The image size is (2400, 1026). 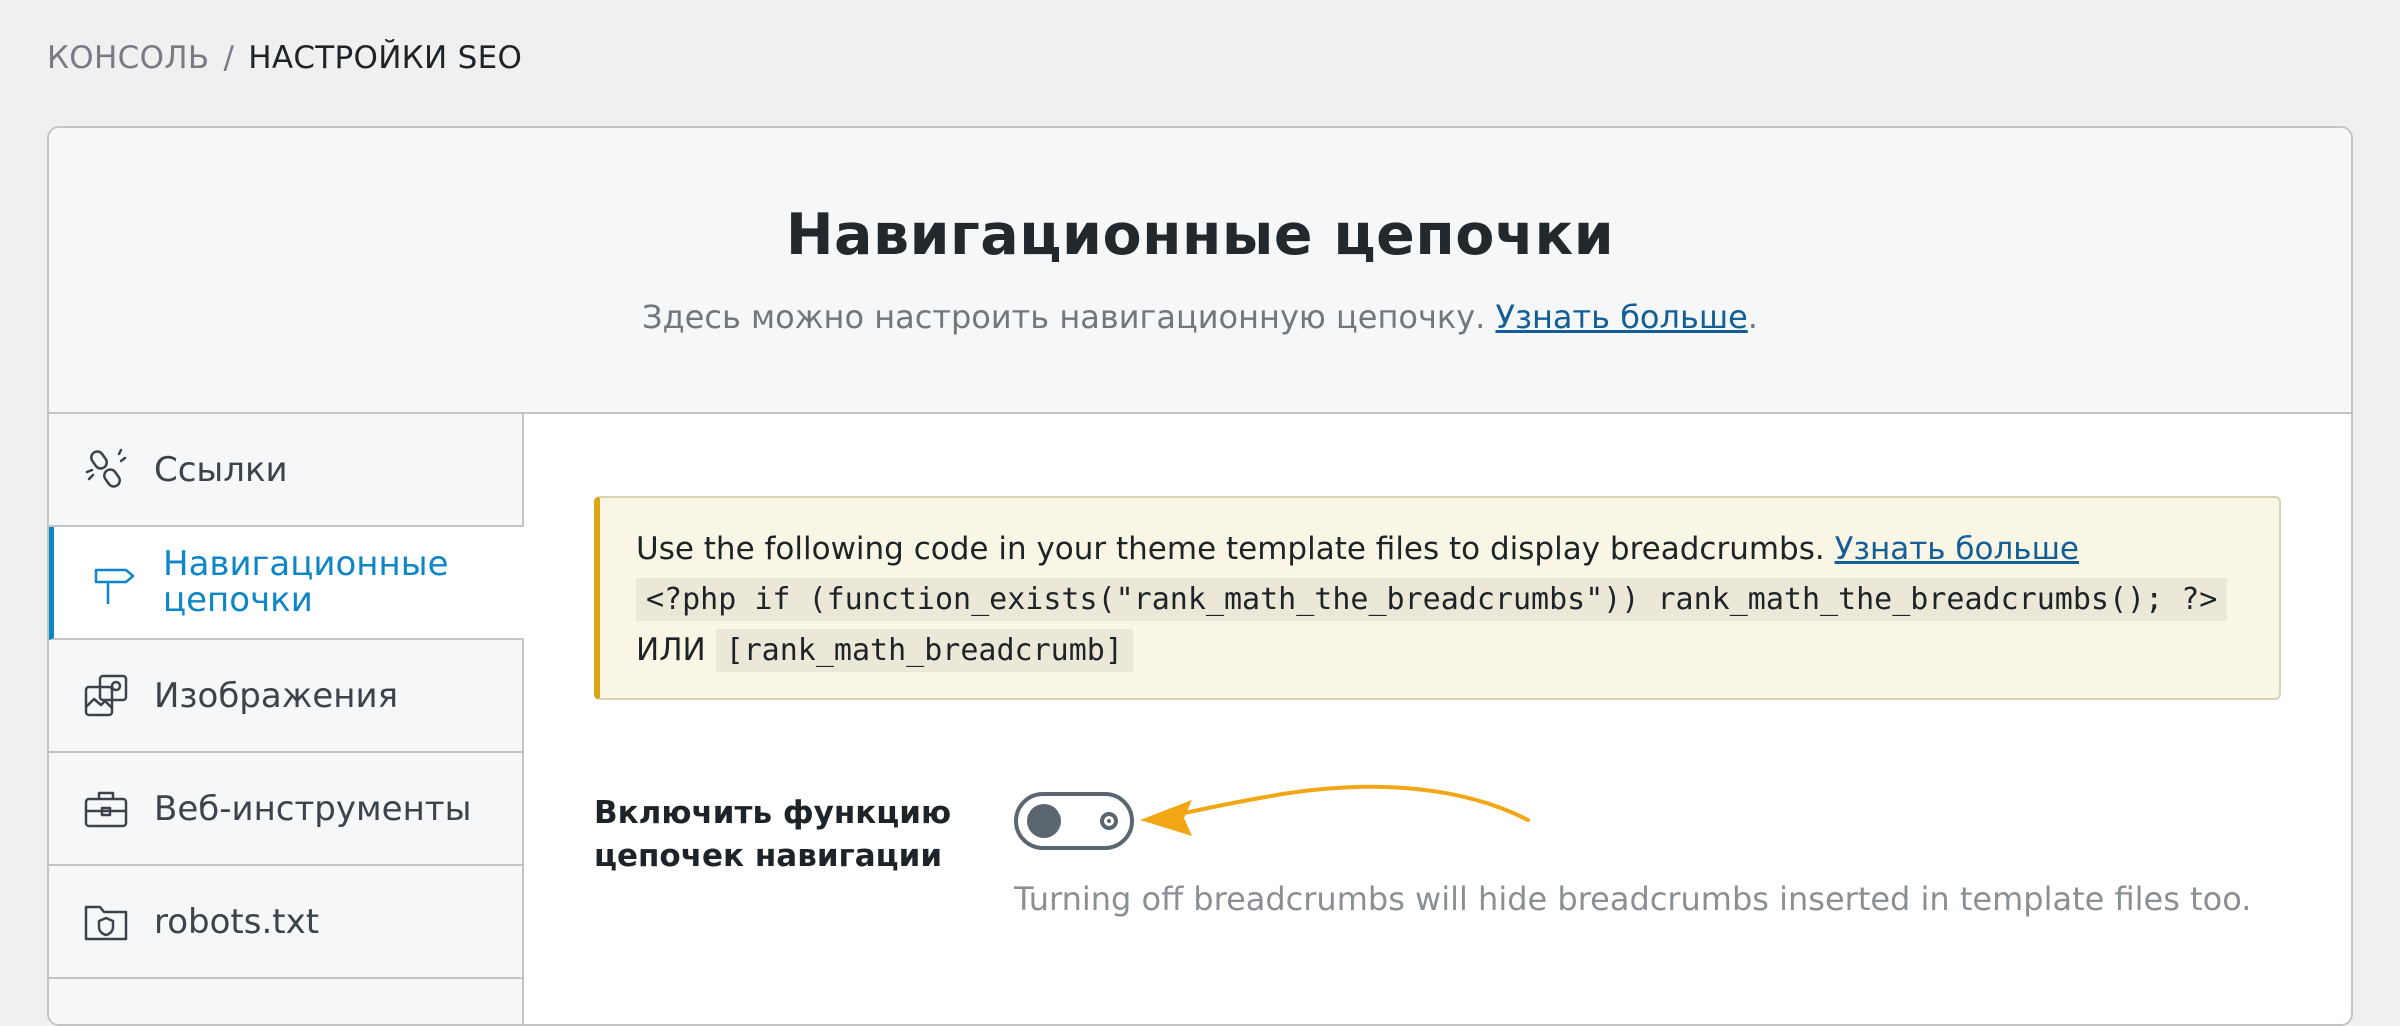 I want to click on annotation-arrow-icon, so click(x=1335, y=810).